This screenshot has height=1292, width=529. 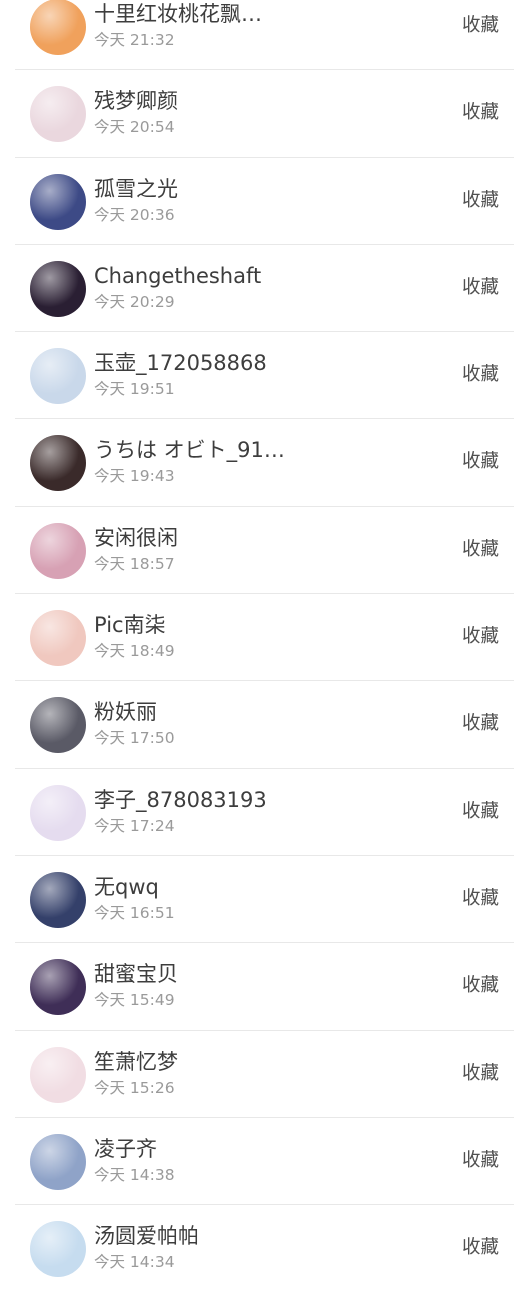 I want to click on peach-anime-avatar-icon, so click(x=58, y=638).